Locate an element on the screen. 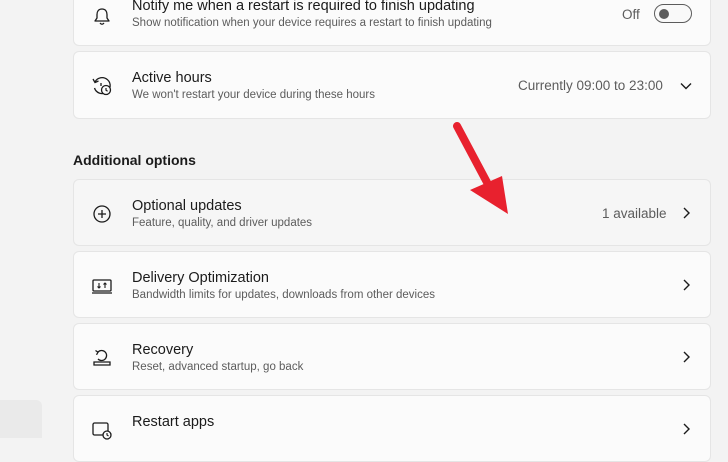 This screenshot has width=728, height=462. plus-circle-icon is located at coordinates (102, 214).